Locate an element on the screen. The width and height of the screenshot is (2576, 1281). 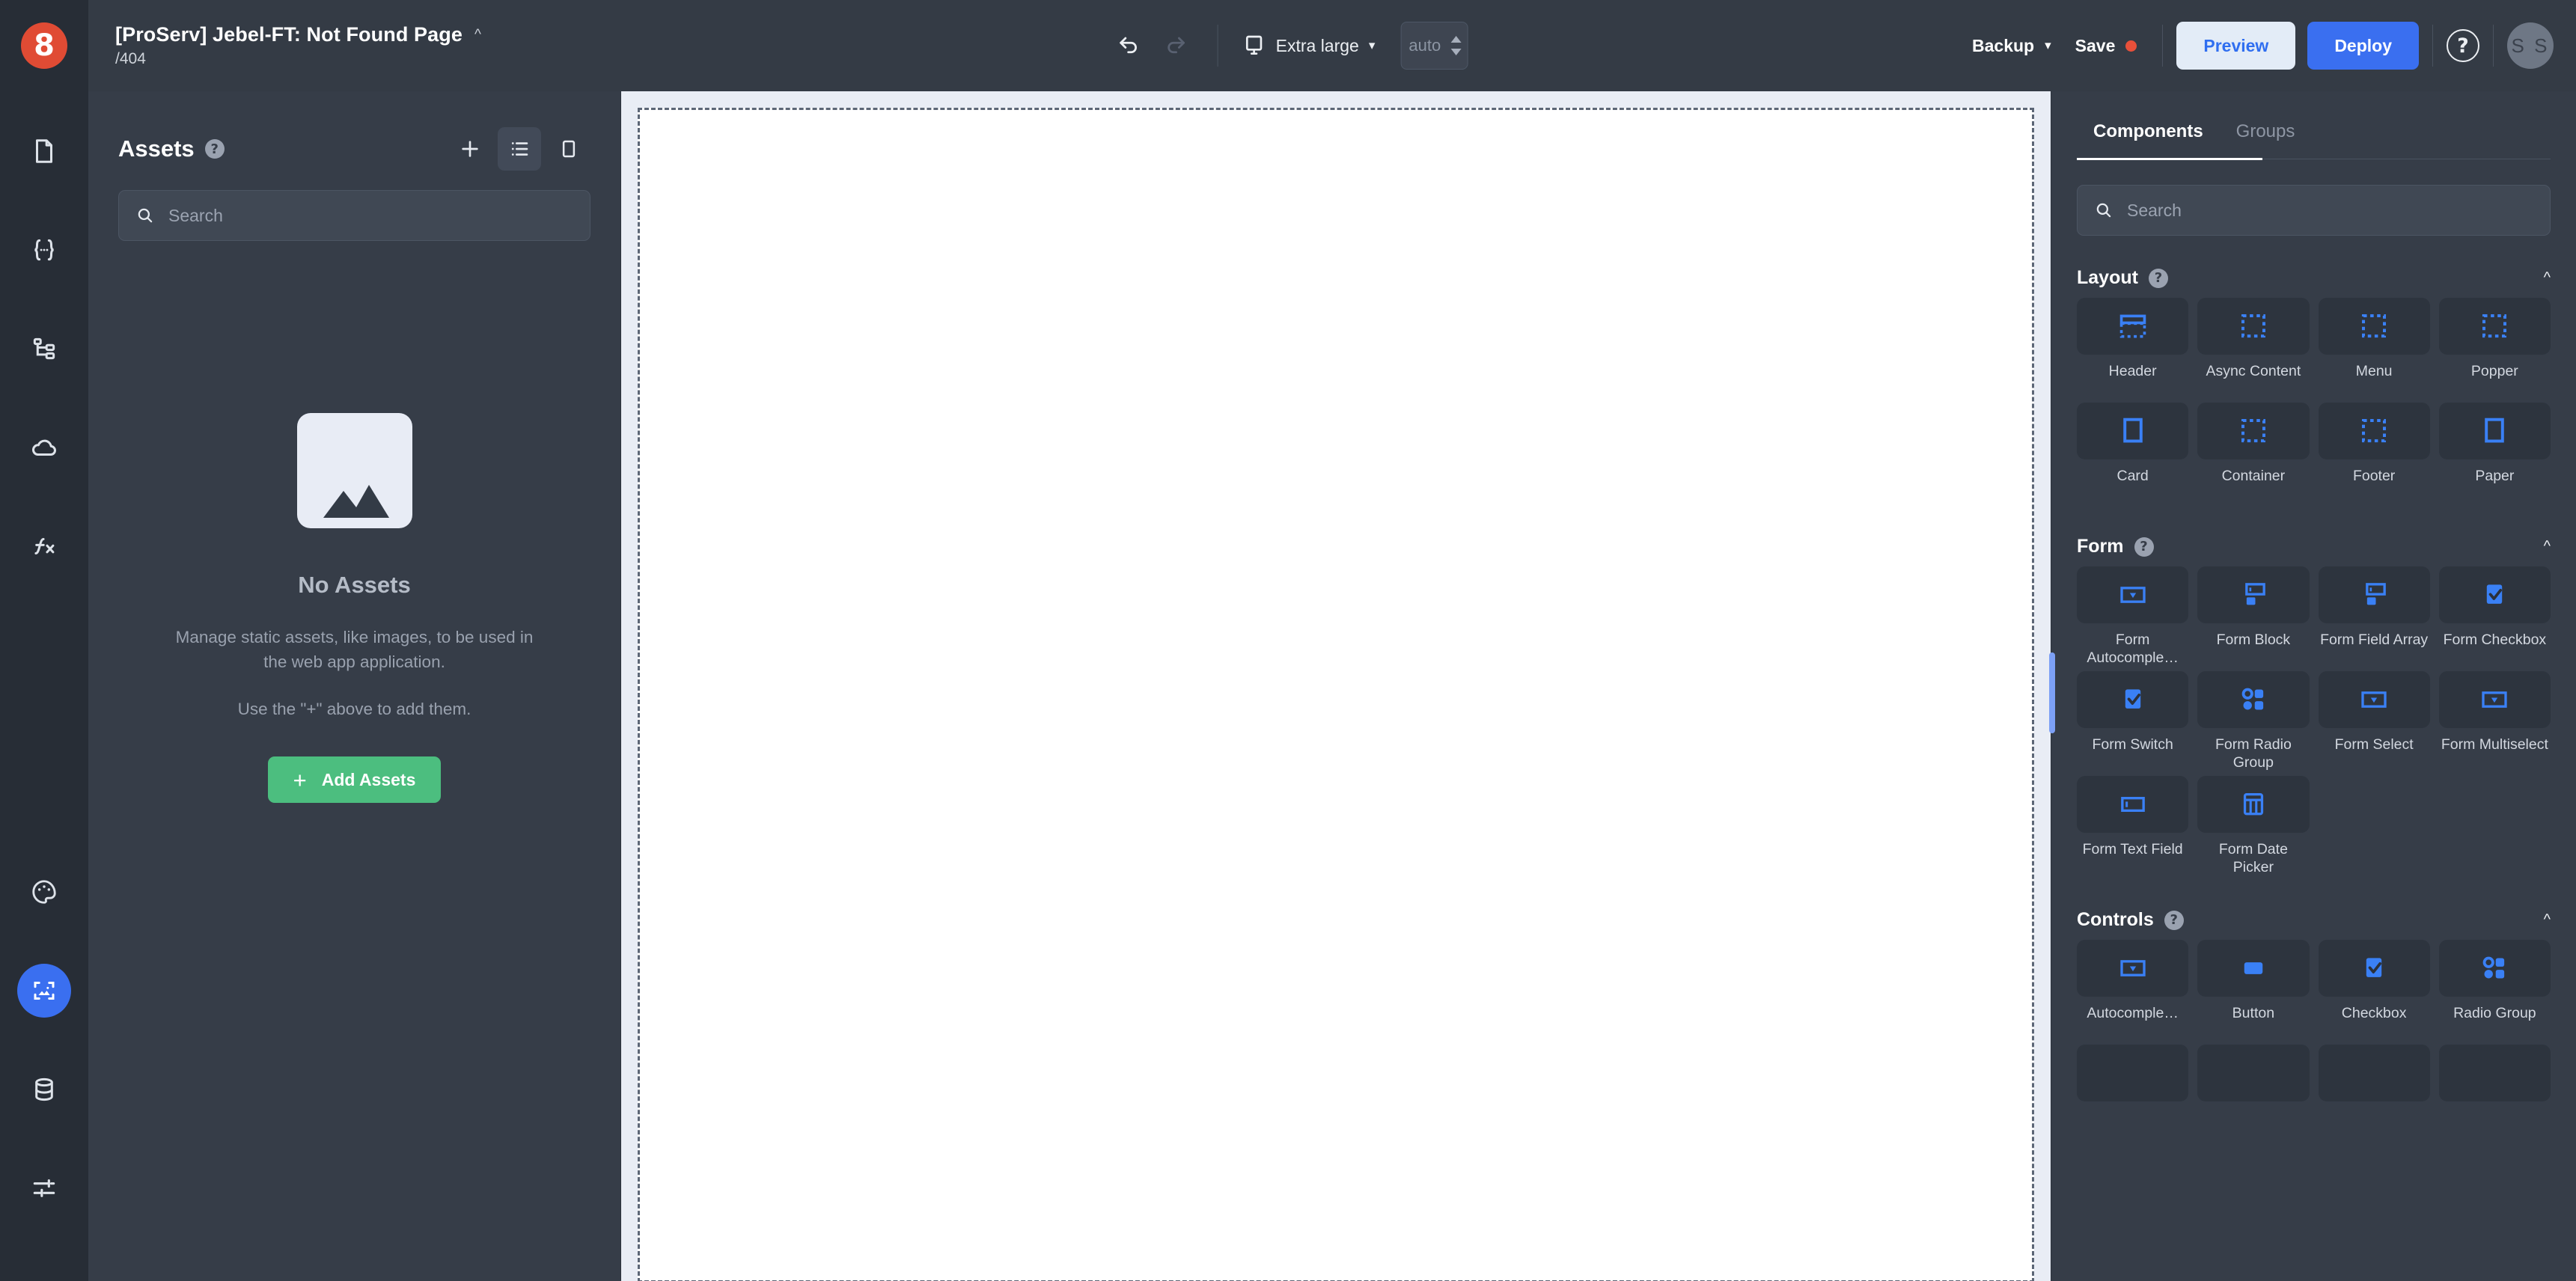
rail-item-cloud is located at coordinates (44, 447).